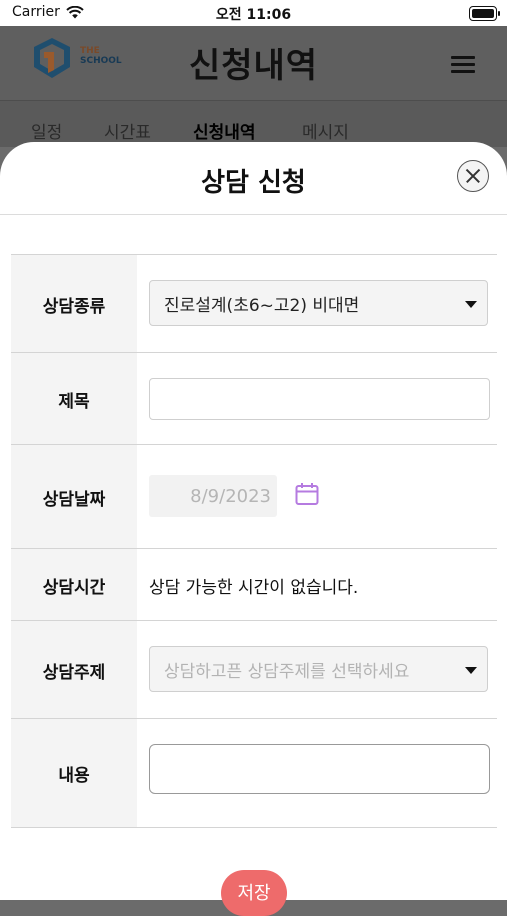  What do you see at coordinates (74, 585) in the screenshot?
I see `time-label: 상담시간` at bounding box center [74, 585].